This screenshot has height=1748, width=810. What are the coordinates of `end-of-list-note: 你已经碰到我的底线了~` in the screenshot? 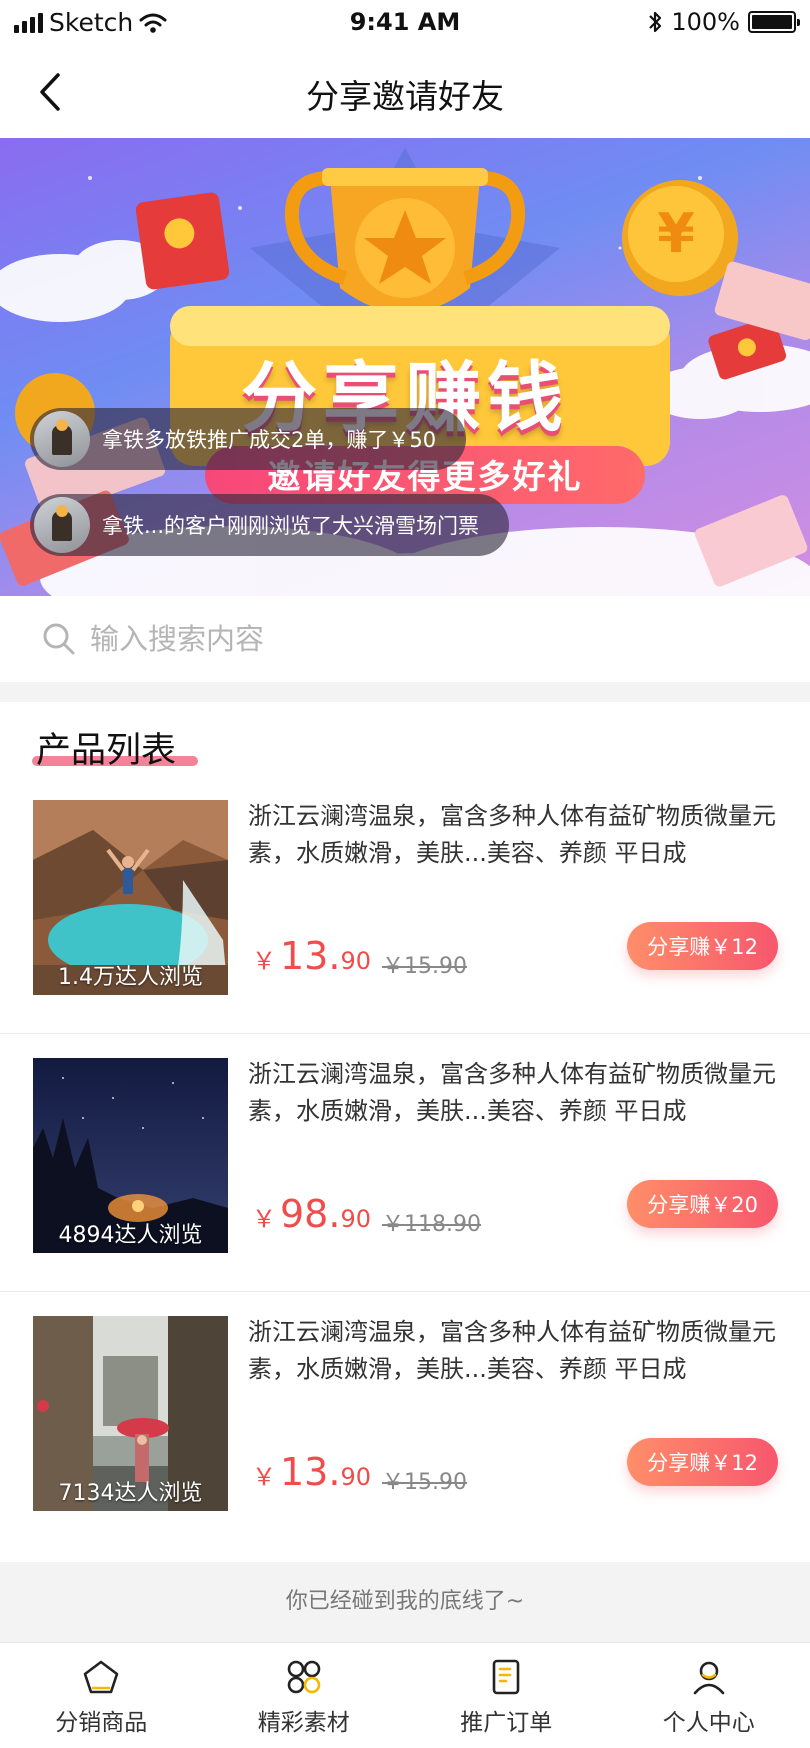 It's located at (405, 1602).